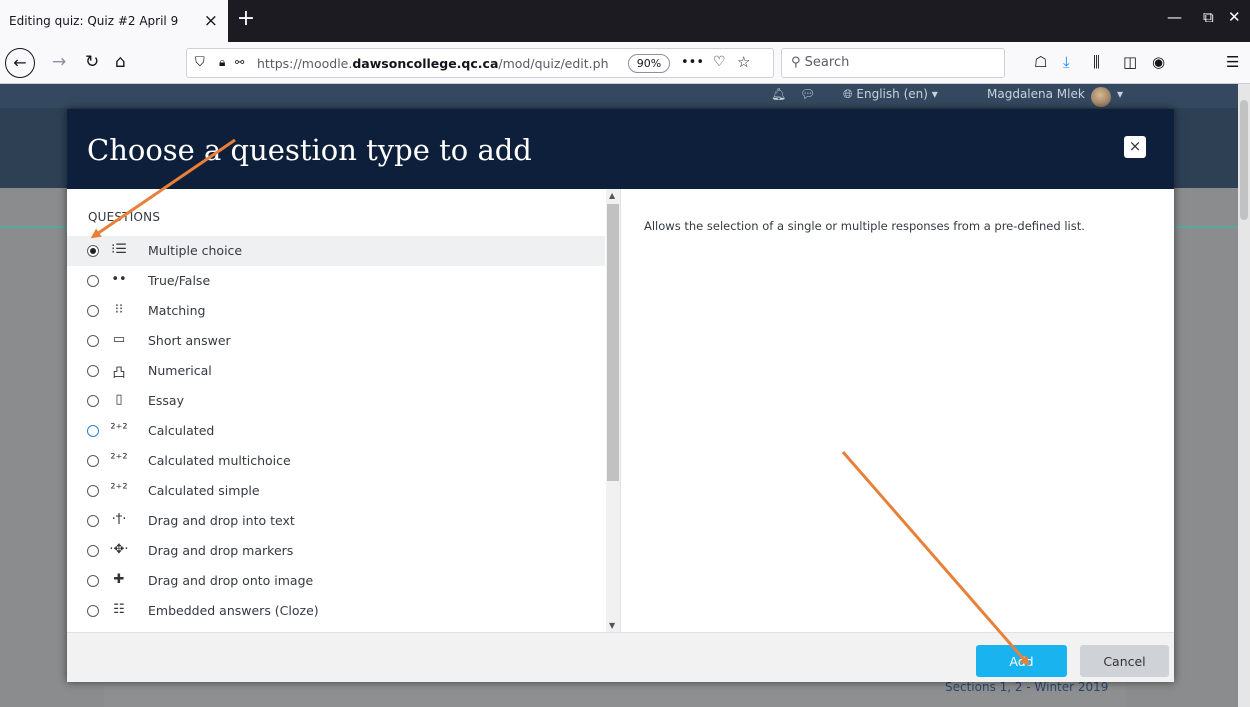 The height and width of the screenshot is (707, 1250). Describe the element at coordinates (20, 63) in the screenshot. I see `back-icon: ←` at that location.